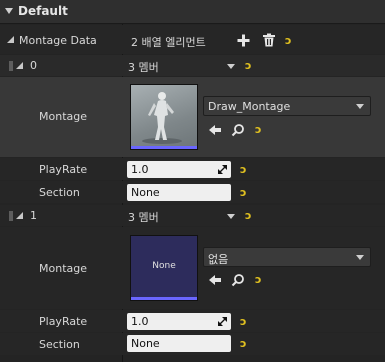  I want to click on array-summary: 2 배열 엘리먼트, so click(168, 42).